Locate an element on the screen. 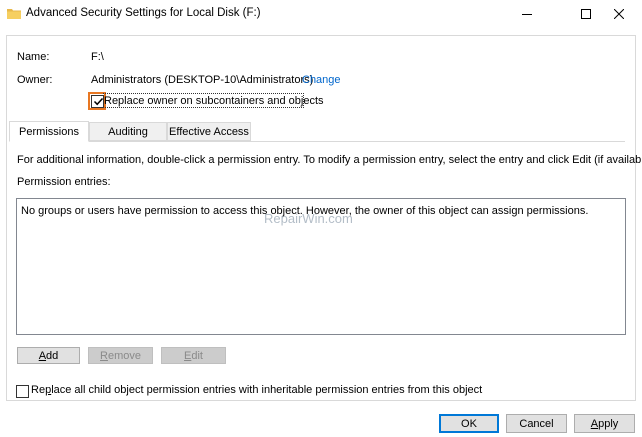 The height and width of the screenshot is (437, 642). remove-button-label: Remove is located at coordinates (120, 355).